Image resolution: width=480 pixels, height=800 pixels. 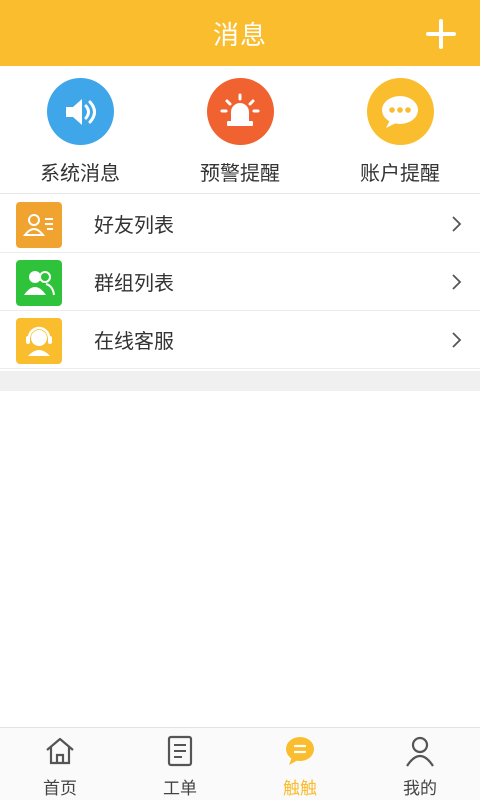 I want to click on tab-label: 工单, so click(x=180, y=789).